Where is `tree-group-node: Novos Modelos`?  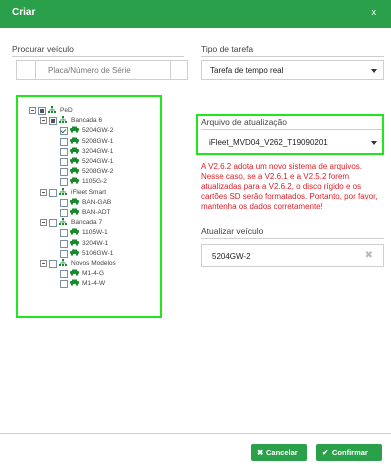
tree-group-node: Novos Modelos is located at coordinates (88, 263).